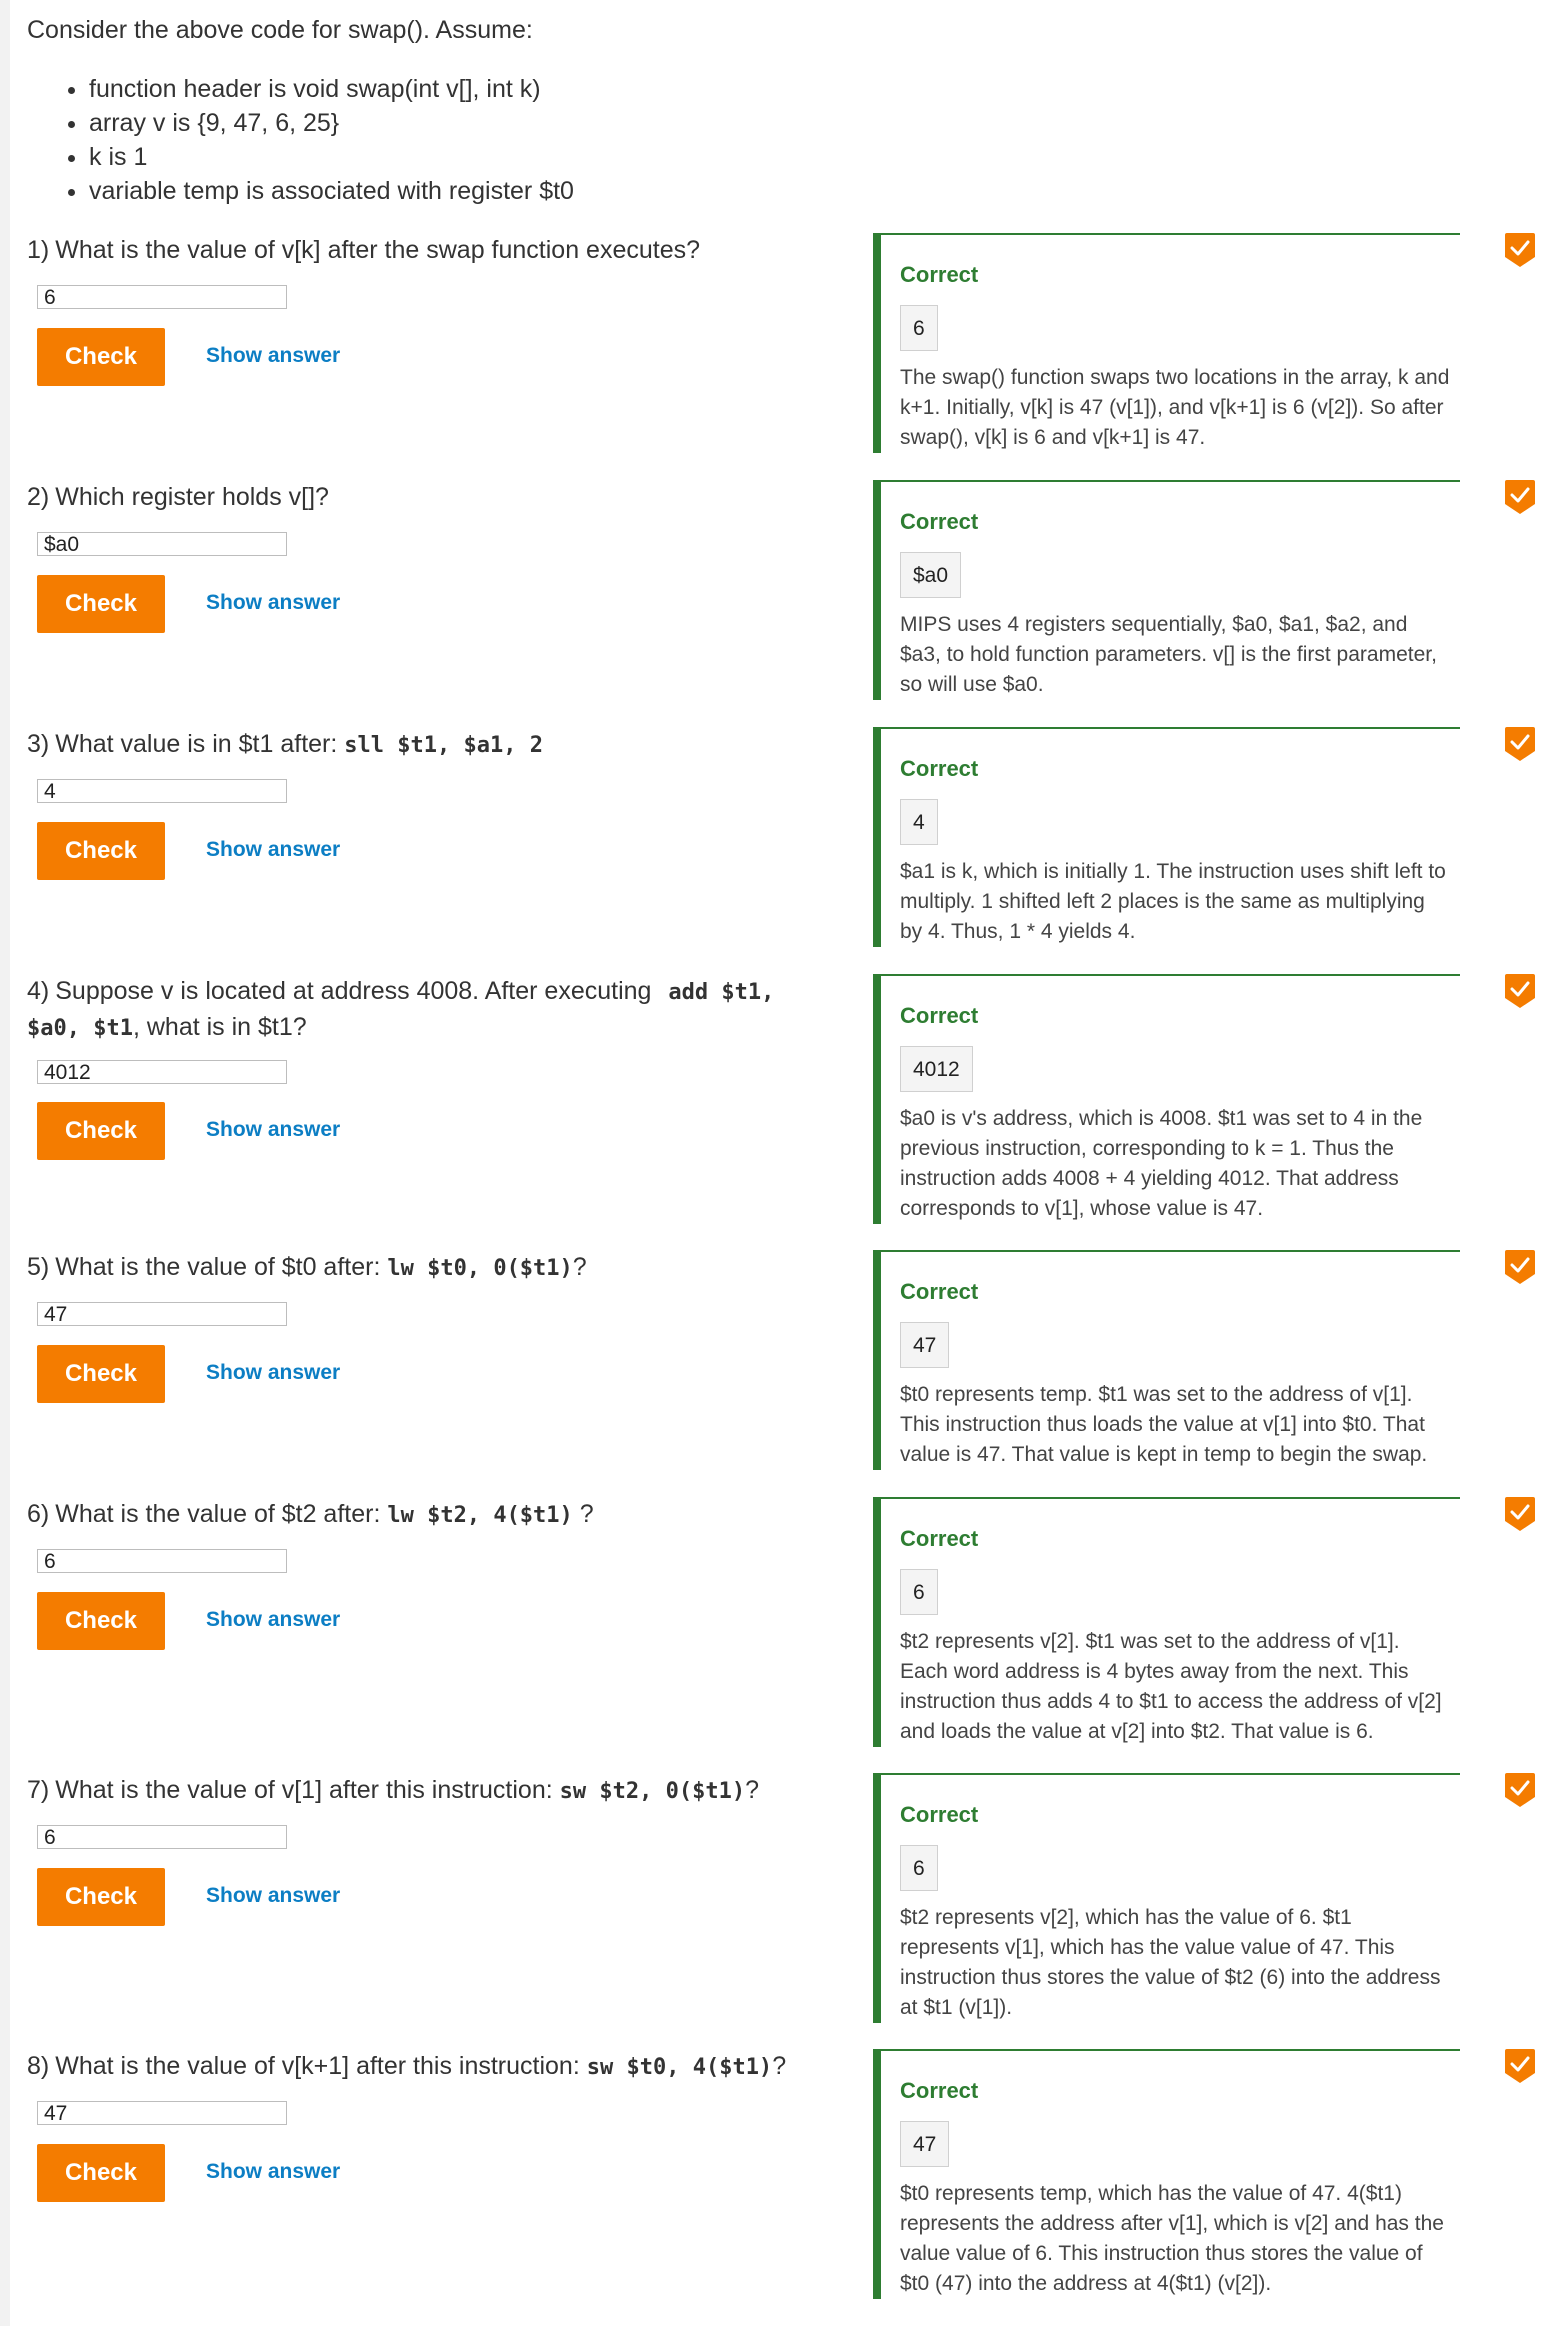 Image resolution: width=1558 pixels, height=2326 pixels. I want to click on prompt-text: What value is in $t1 after:, so click(196, 744).